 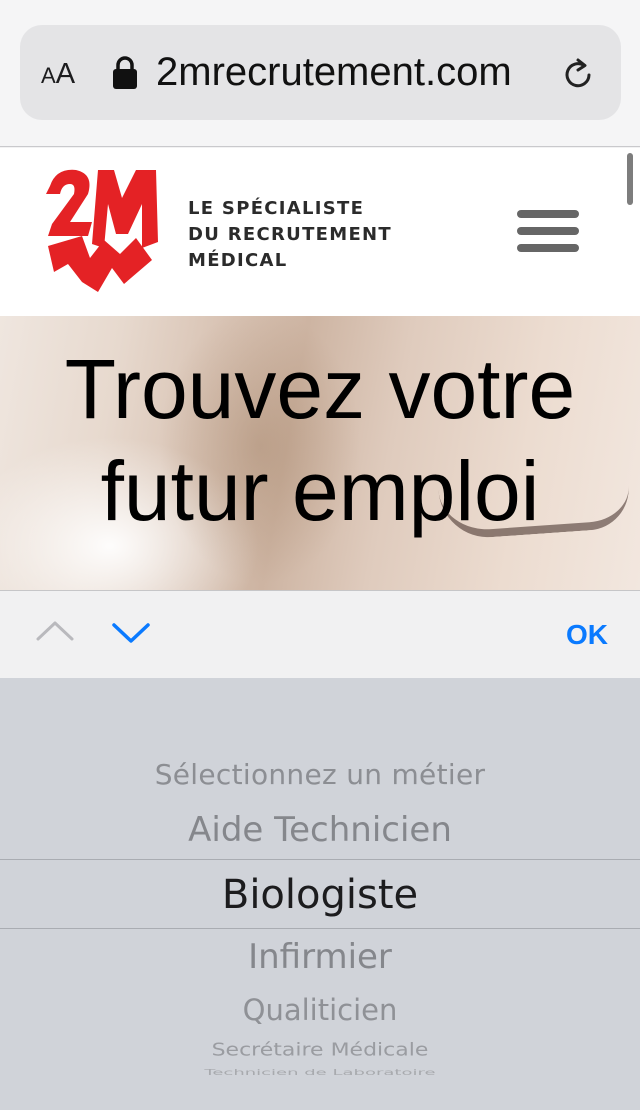 I want to click on url-text: 2mrecrutement.com, so click(x=346, y=72).